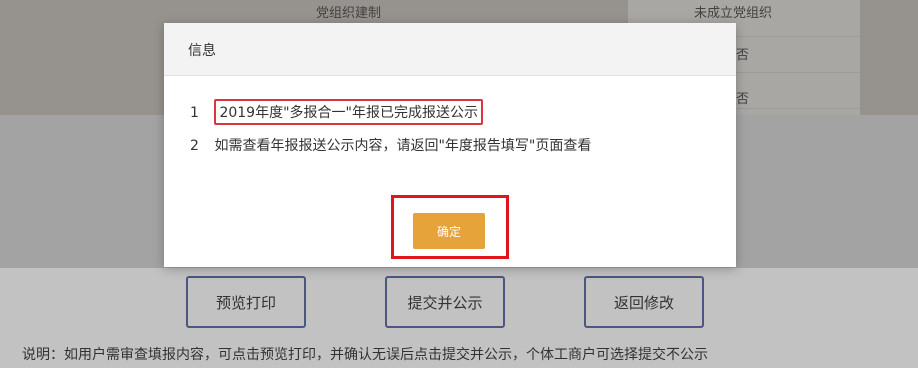 The image size is (918, 368). What do you see at coordinates (348, 112) in the screenshot?
I see `highlighted-message-text: 2019年度"多报合一"年报已完成报送公示` at bounding box center [348, 112].